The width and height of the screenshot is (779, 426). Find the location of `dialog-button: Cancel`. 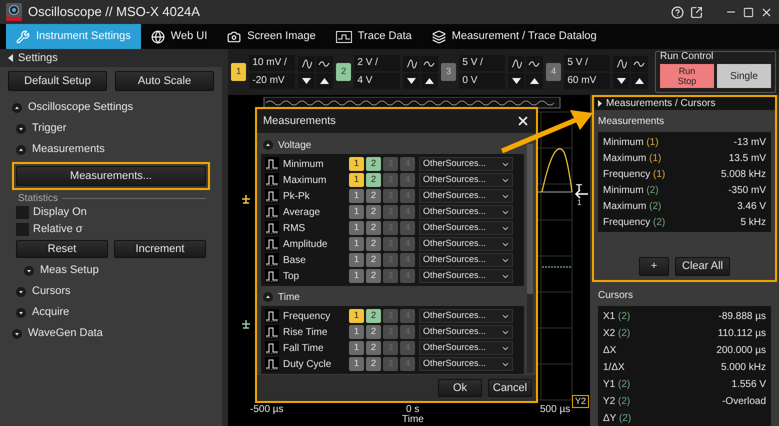

dialog-button: Cancel is located at coordinates (510, 388).